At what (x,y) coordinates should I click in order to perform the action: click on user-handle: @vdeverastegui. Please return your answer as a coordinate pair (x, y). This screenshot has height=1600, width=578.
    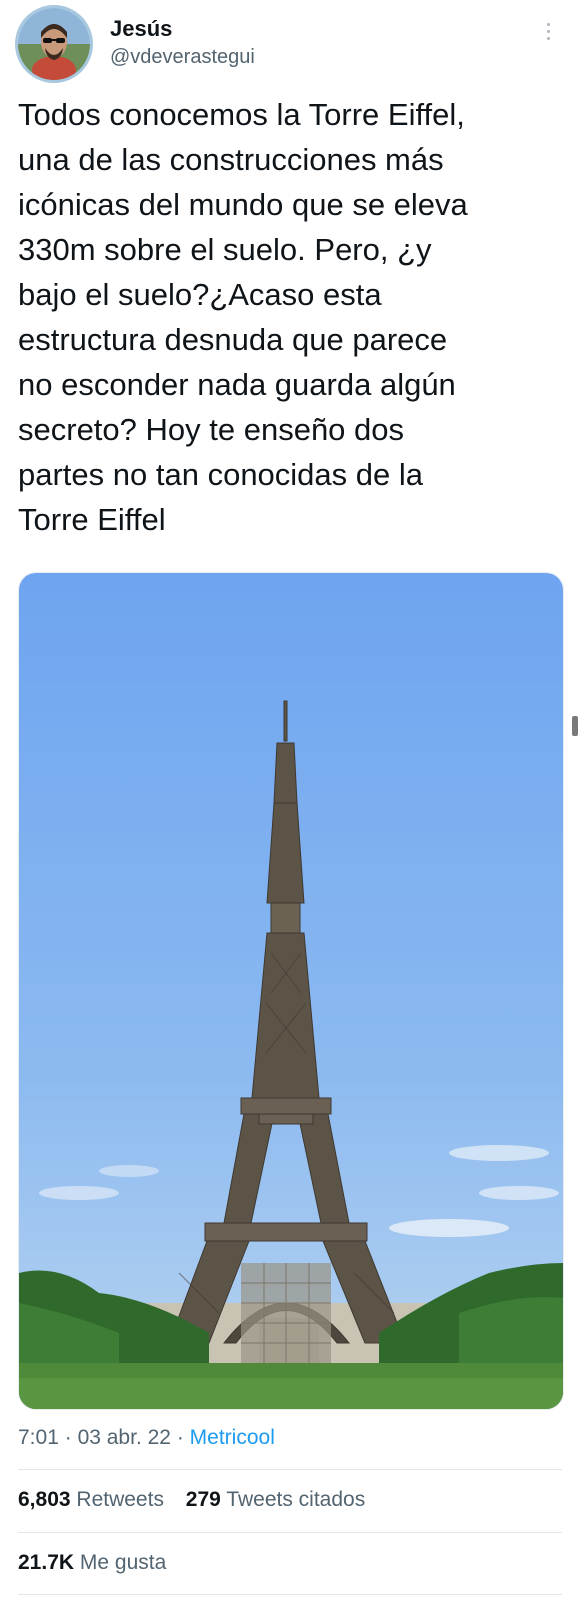
    Looking at the image, I should click on (182, 57).